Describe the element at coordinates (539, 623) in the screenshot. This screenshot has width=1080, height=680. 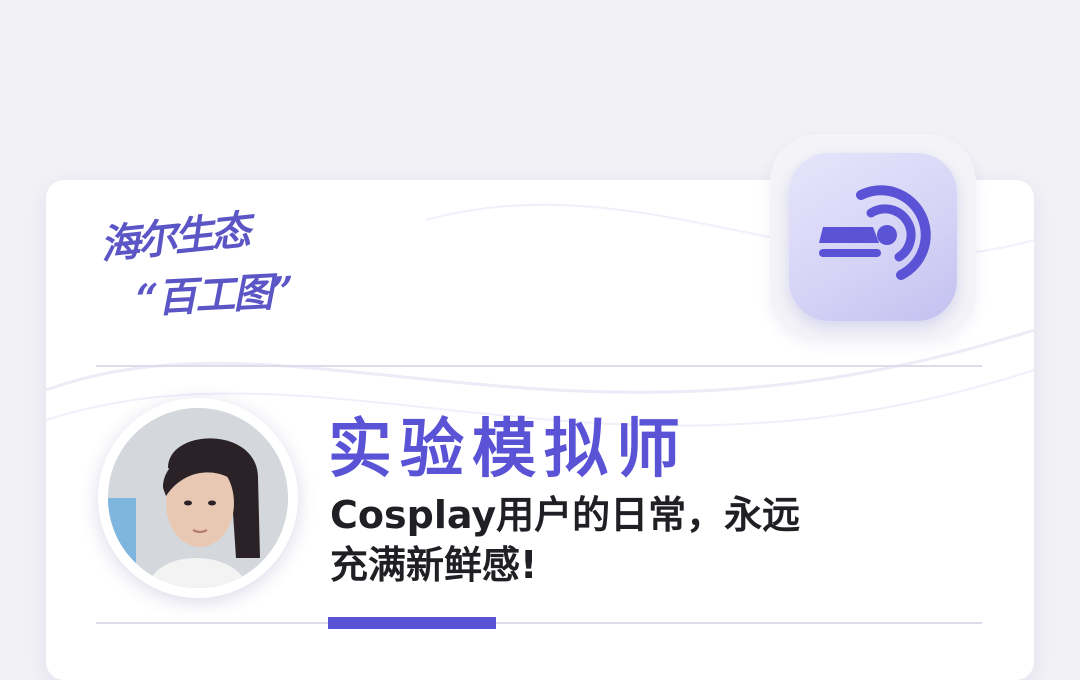
I see `bottom-divider` at that location.